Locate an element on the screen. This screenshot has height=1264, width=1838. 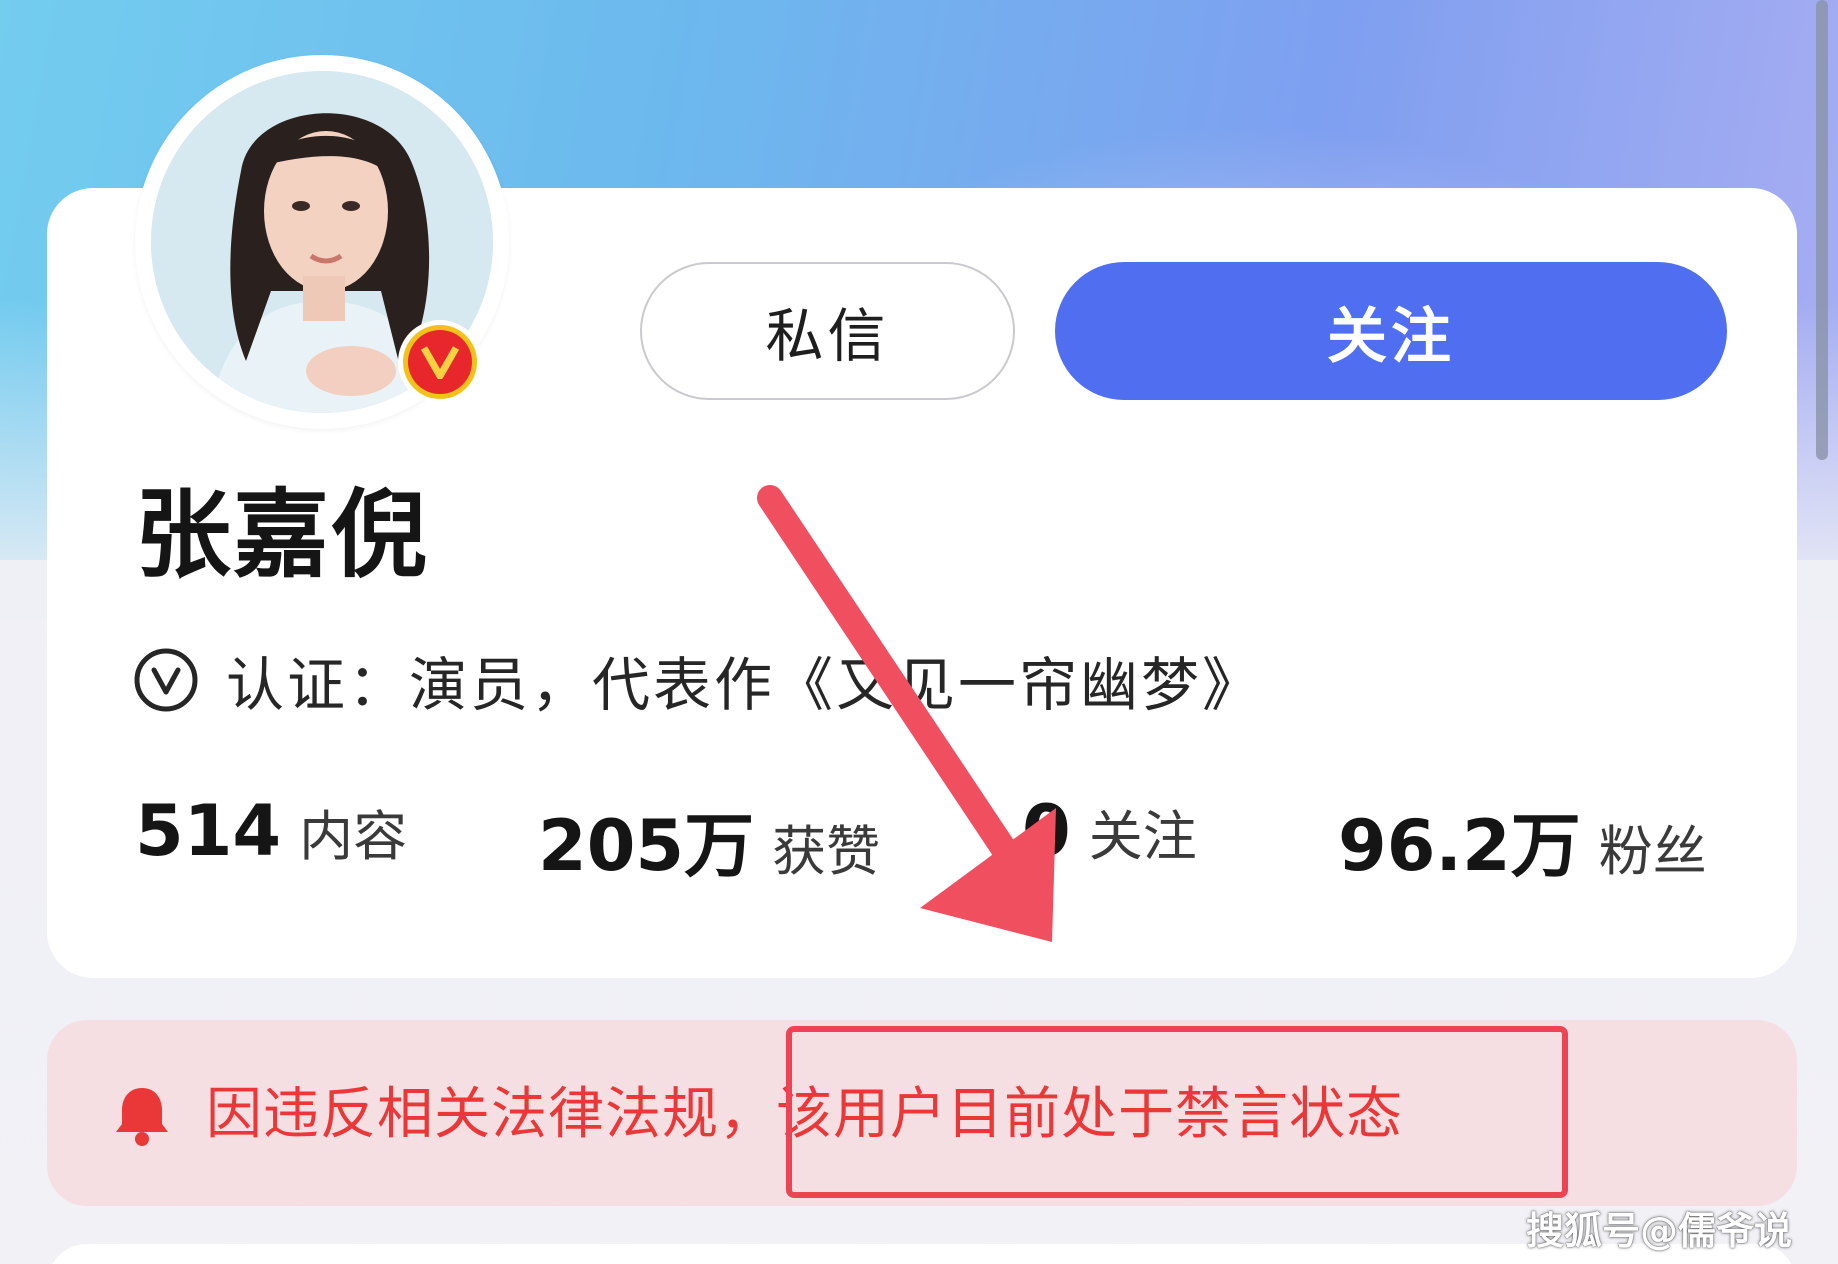
stat-label: 内容 is located at coordinates (353, 836).